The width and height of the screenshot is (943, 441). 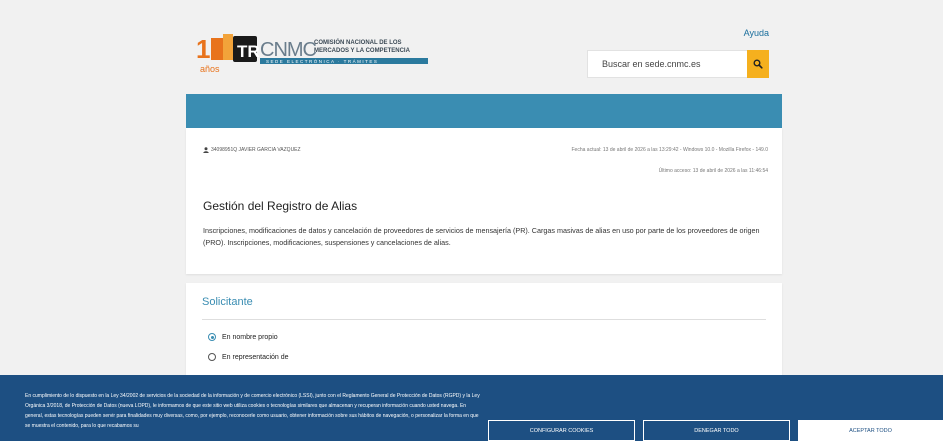 I want to click on radio-checked-icon, so click(x=212, y=337).